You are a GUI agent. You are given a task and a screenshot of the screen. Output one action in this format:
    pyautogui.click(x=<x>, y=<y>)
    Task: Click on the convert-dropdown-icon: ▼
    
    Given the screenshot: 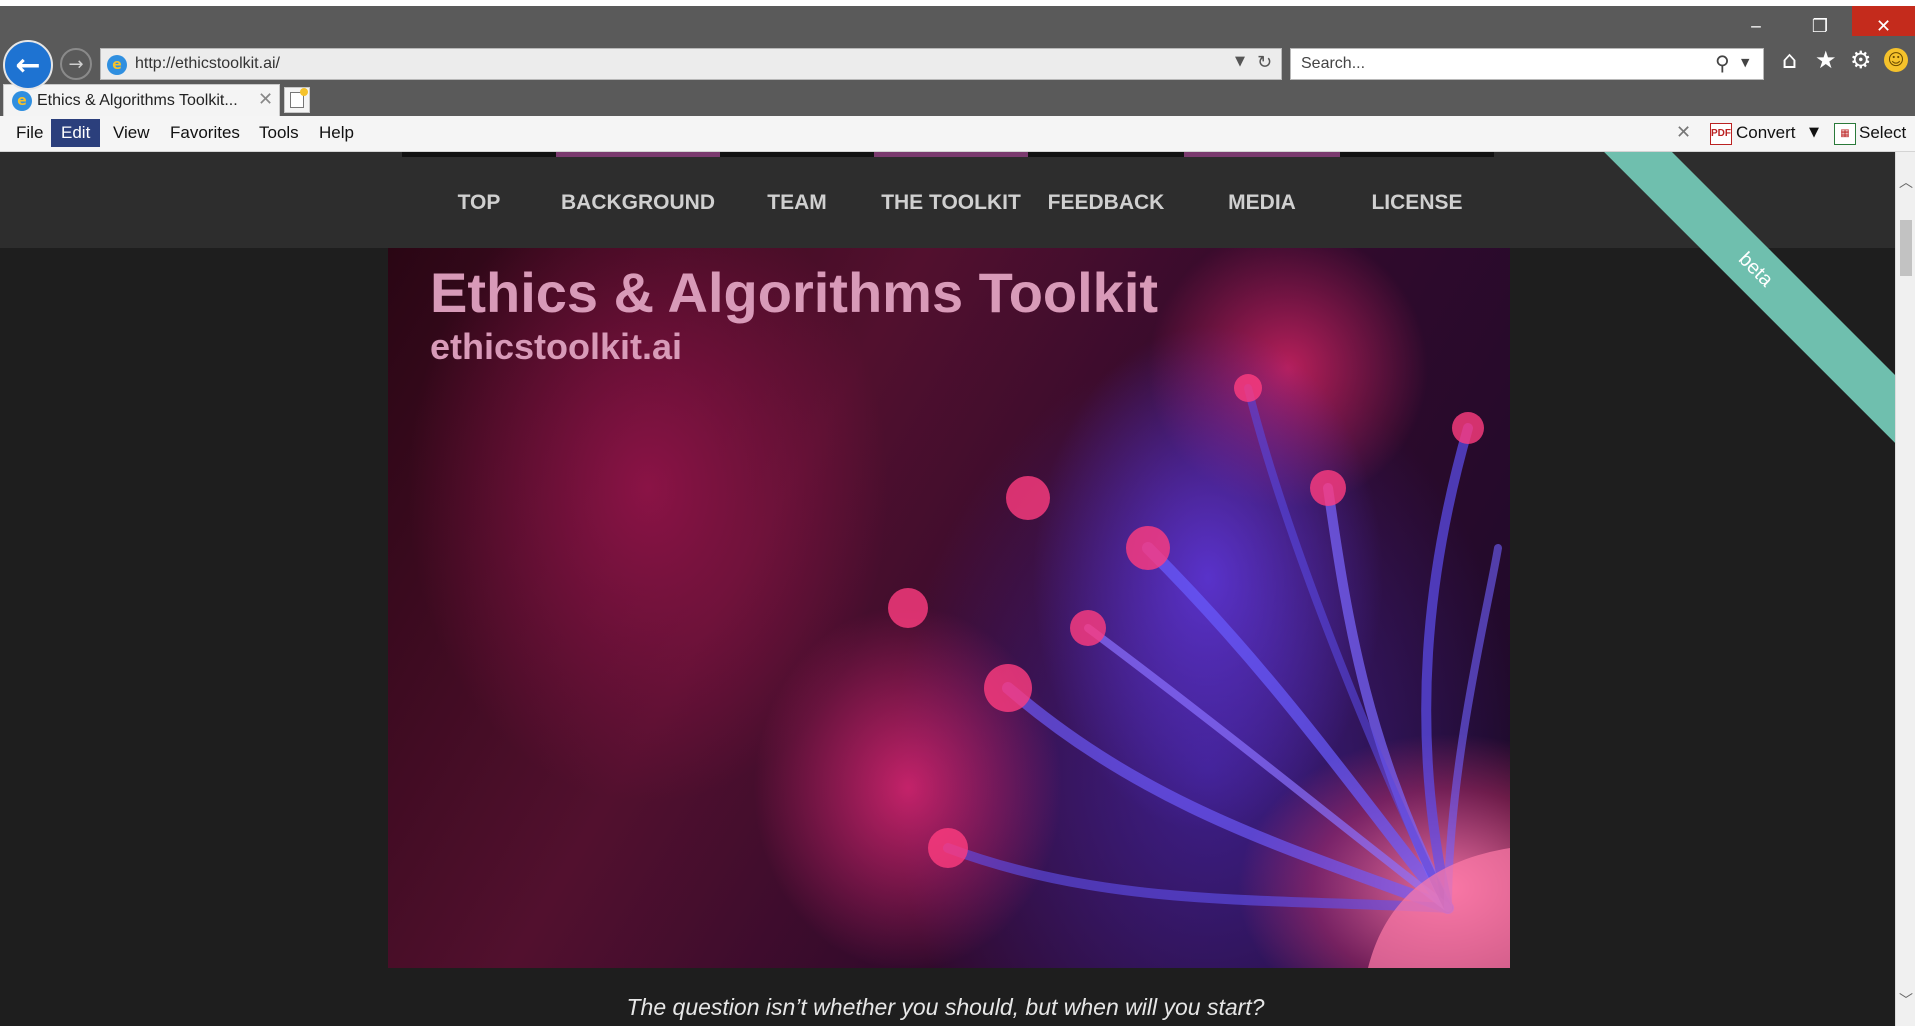 What is the action you would take?
    pyautogui.click(x=1814, y=132)
    